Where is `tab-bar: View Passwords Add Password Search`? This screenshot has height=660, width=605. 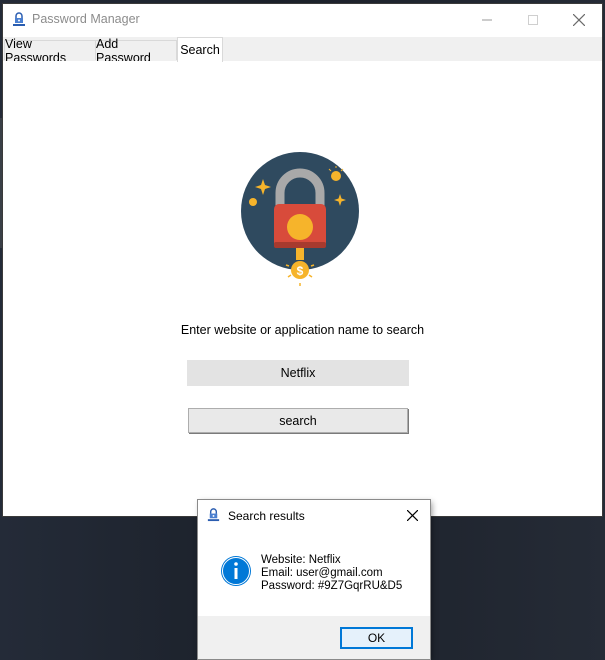 tab-bar: View Passwords Add Password Search is located at coordinates (302, 51).